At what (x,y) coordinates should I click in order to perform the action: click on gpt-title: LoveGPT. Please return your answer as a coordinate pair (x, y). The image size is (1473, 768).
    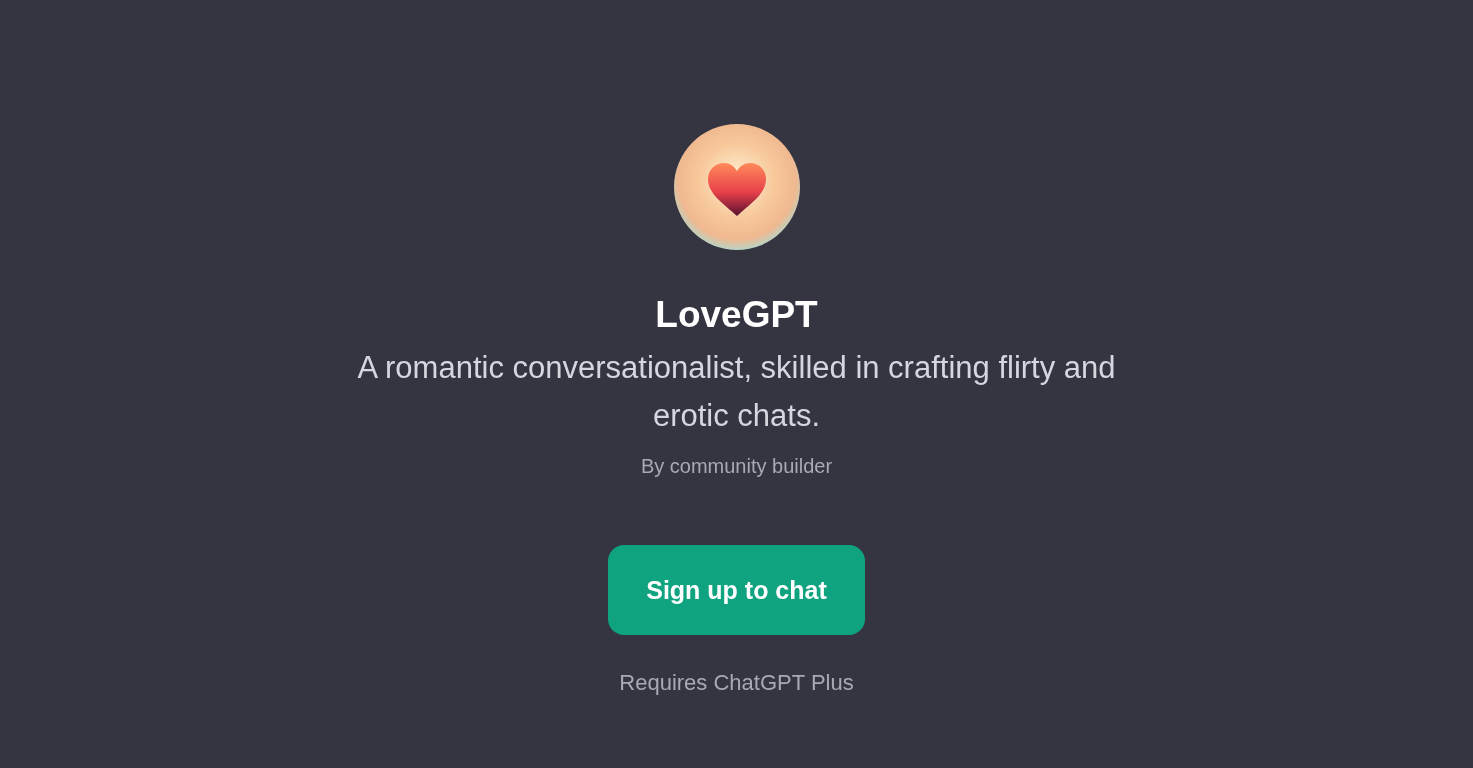
    Looking at the image, I should click on (736, 315).